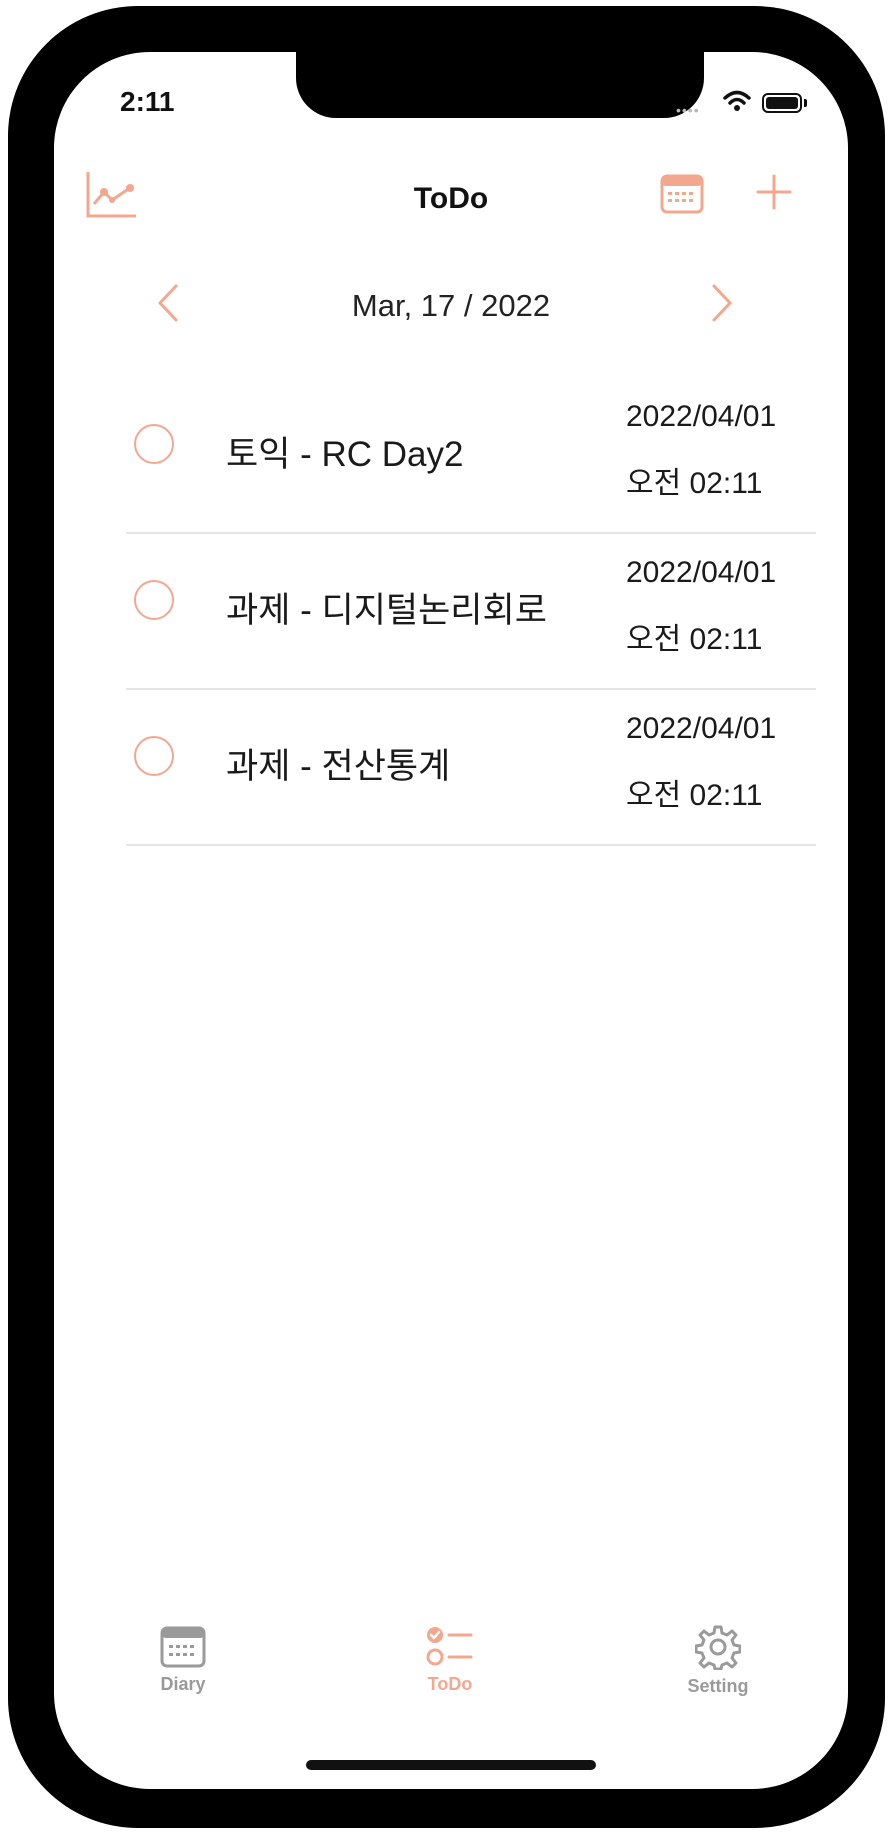 This screenshot has width=893, height=1833. What do you see at coordinates (451, 1765) in the screenshot?
I see `home-indicator` at bounding box center [451, 1765].